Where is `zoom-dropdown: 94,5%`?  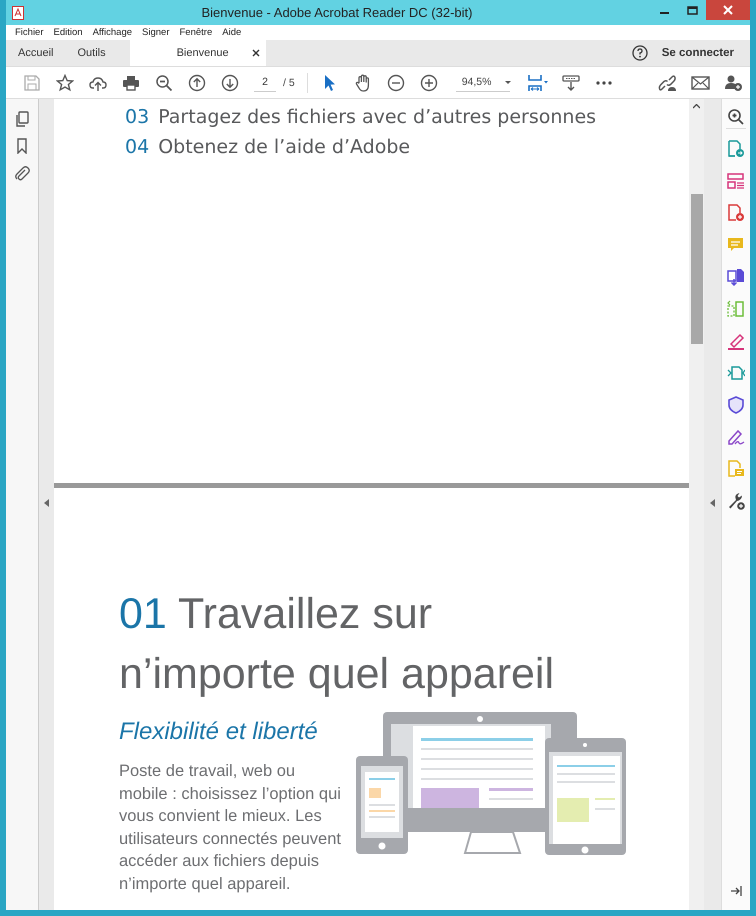
zoom-dropdown: 94,5% is located at coordinates (483, 82).